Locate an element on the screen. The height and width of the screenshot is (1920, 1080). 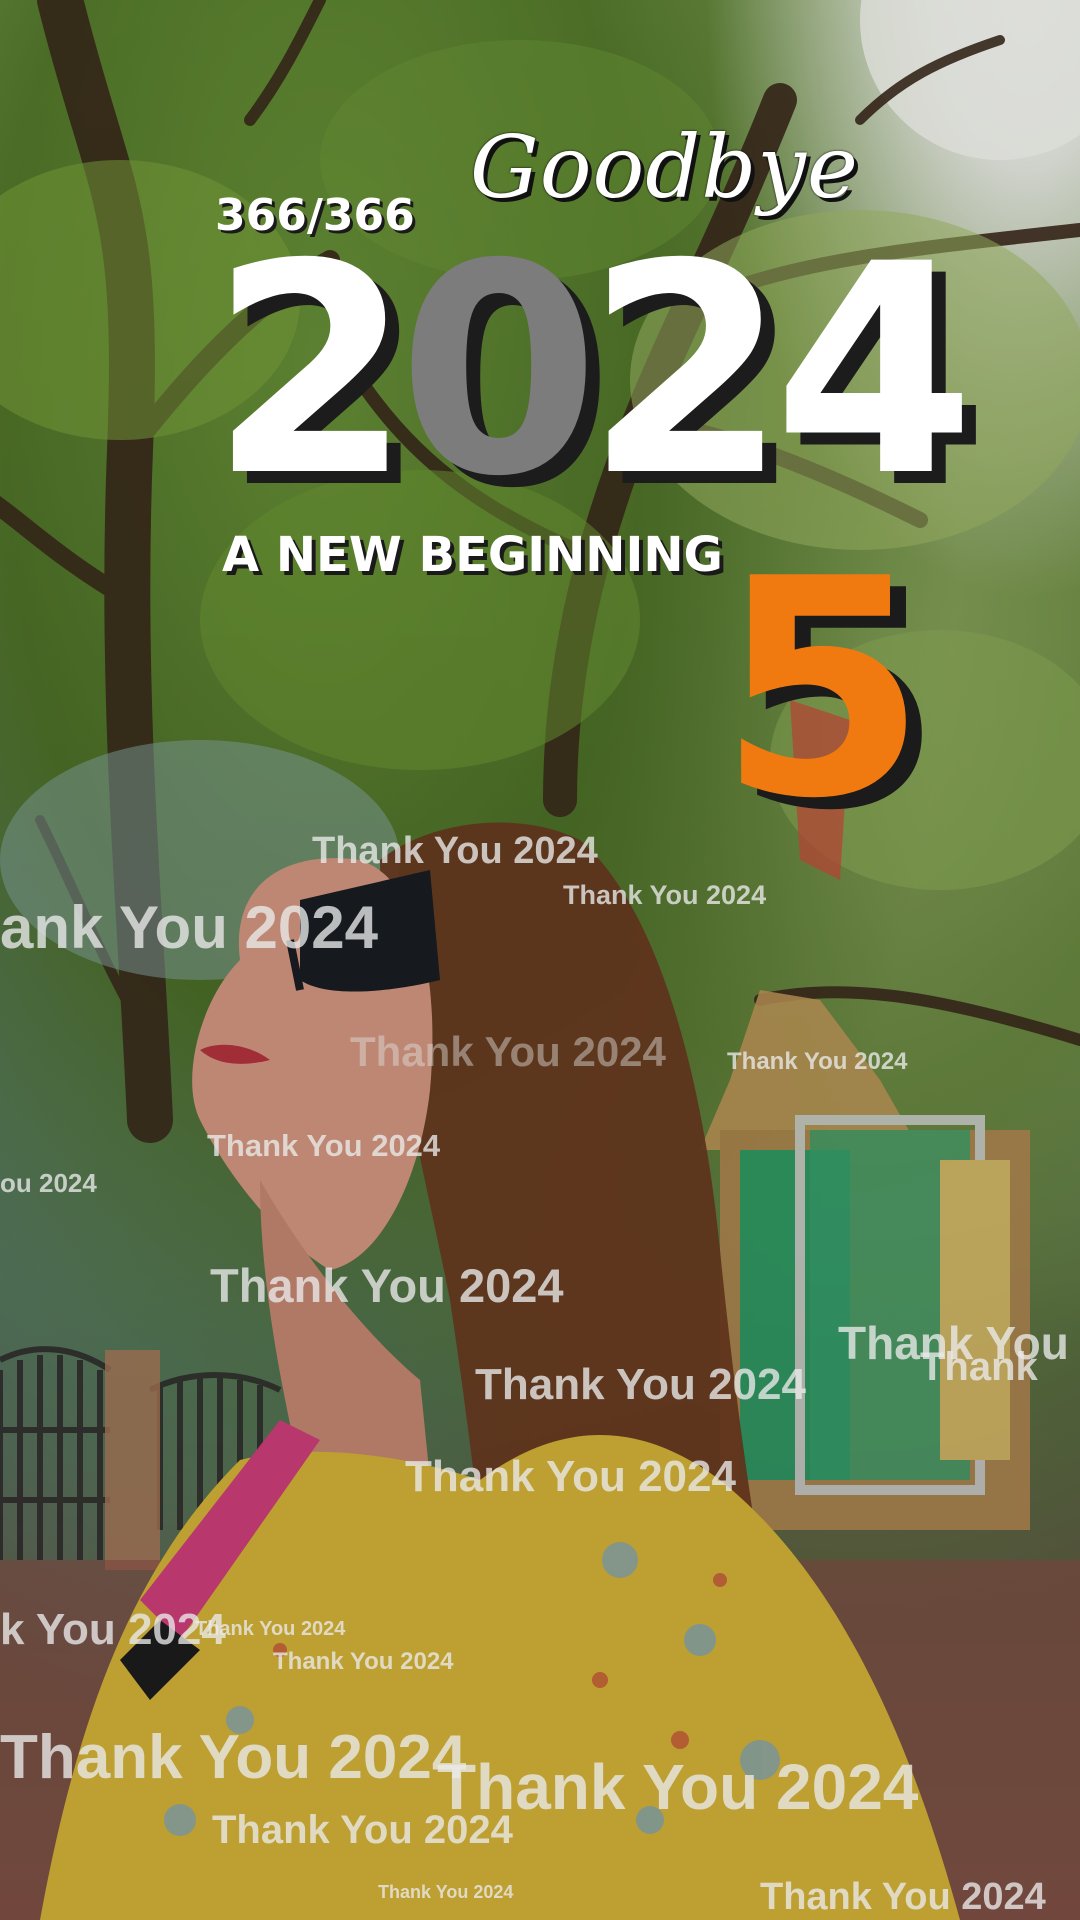
year-digit-1: 2 is located at coordinates (311, 371).